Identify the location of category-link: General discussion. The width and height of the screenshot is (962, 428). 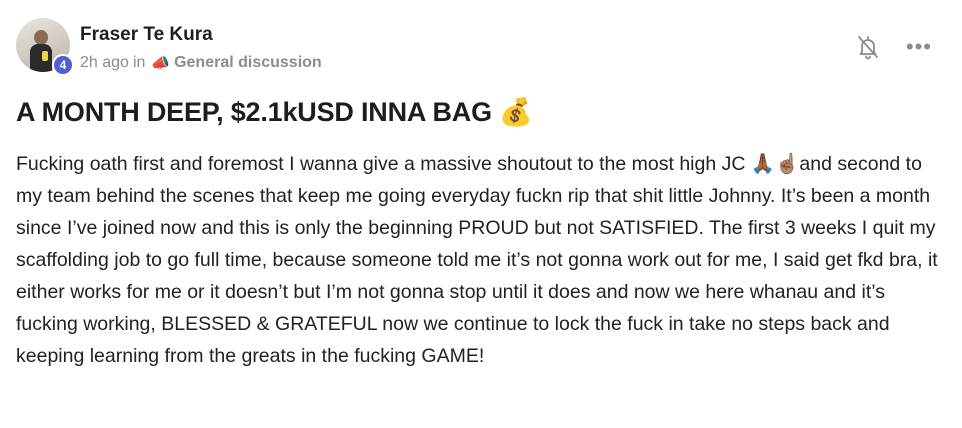
(248, 63).